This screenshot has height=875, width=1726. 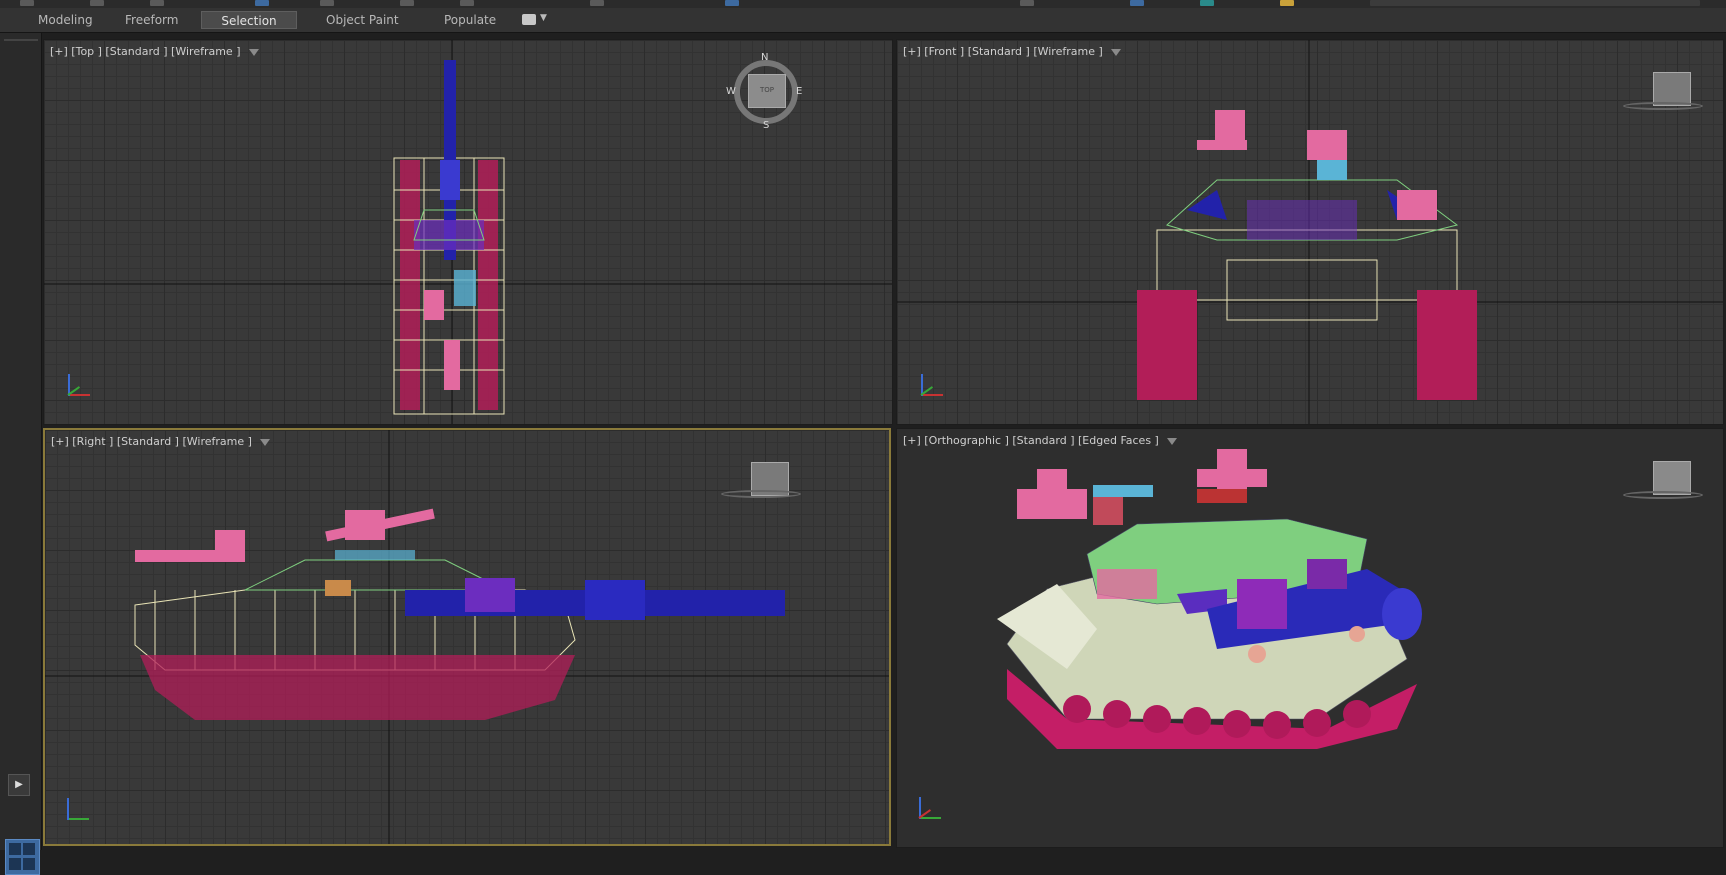 I want to click on tab-populate: Populate, so click(x=470, y=20).